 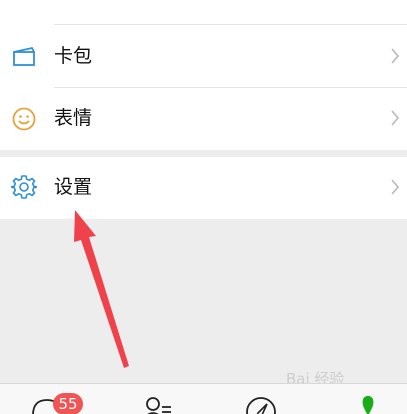 I want to click on chats-unread-badge: 55, so click(x=68, y=403).